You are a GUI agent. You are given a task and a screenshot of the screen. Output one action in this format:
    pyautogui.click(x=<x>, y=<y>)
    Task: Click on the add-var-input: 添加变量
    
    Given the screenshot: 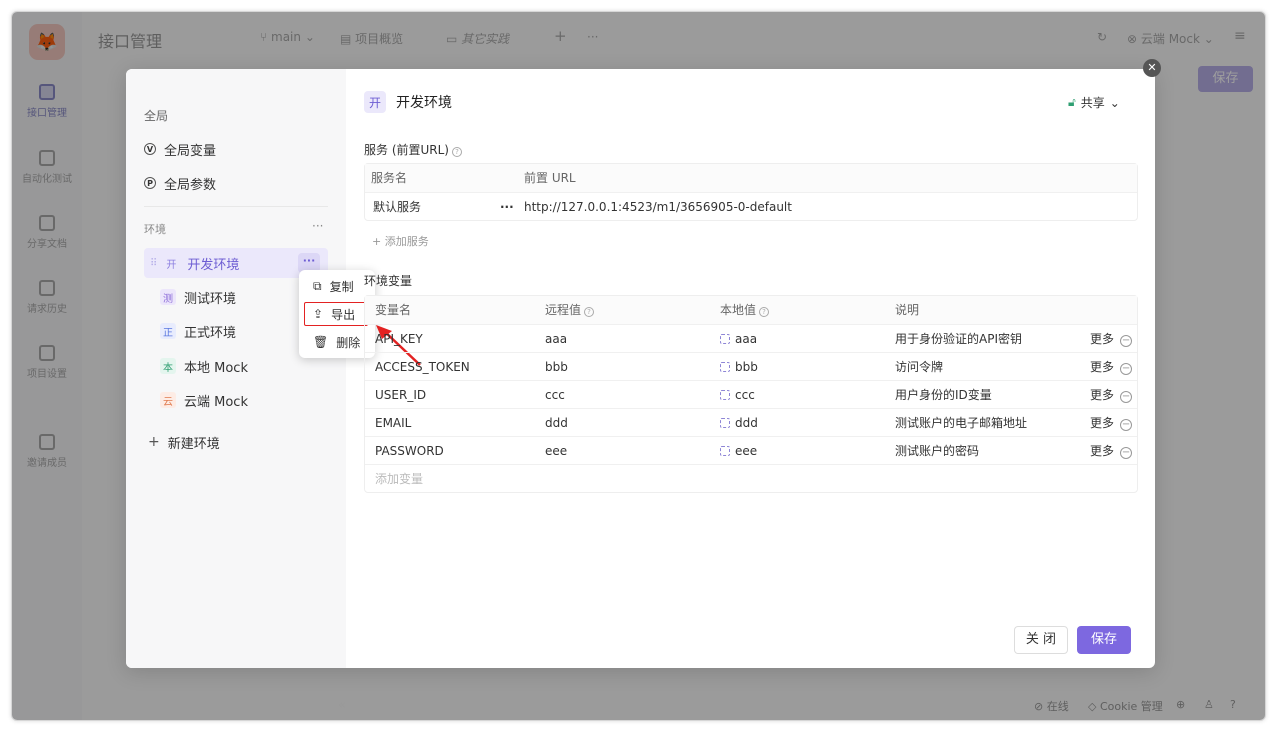 What is the action you would take?
    pyautogui.click(x=399, y=479)
    